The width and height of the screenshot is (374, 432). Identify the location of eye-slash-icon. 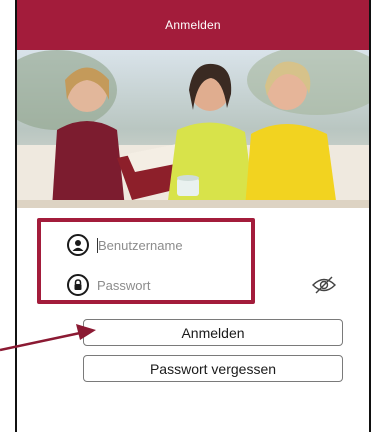
(324, 285).